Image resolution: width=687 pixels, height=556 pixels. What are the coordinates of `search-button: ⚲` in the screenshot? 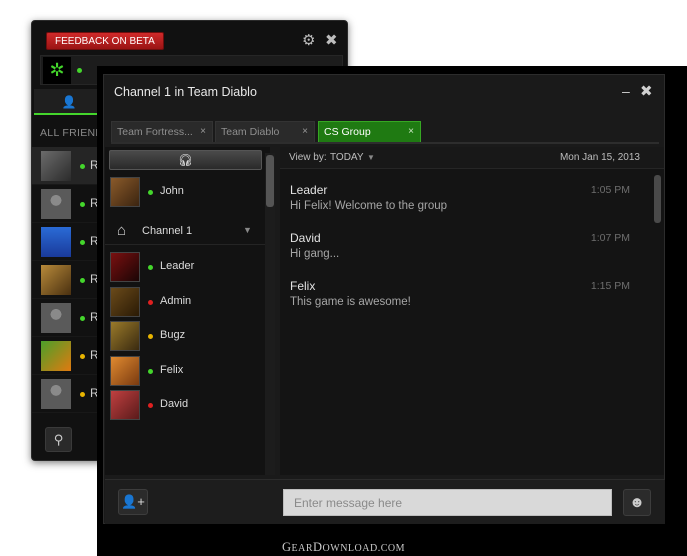 It's located at (58, 439).